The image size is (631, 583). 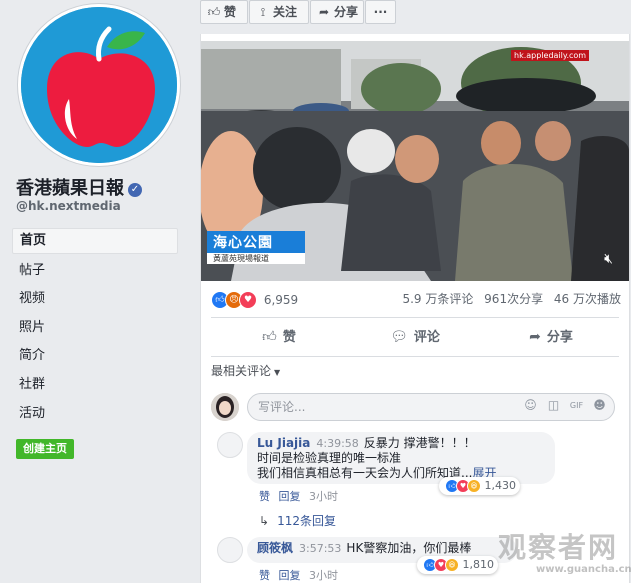 I want to click on nav-item-community: 社群, so click(x=95, y=385).